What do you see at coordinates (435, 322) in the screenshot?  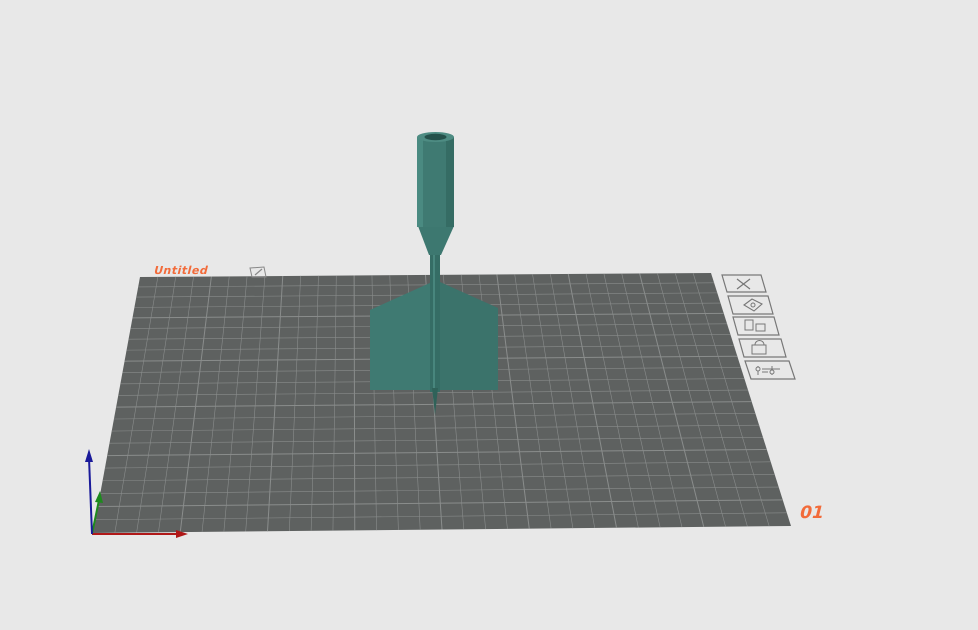 I see `dart-shaft` at bounding box center [435, 322].